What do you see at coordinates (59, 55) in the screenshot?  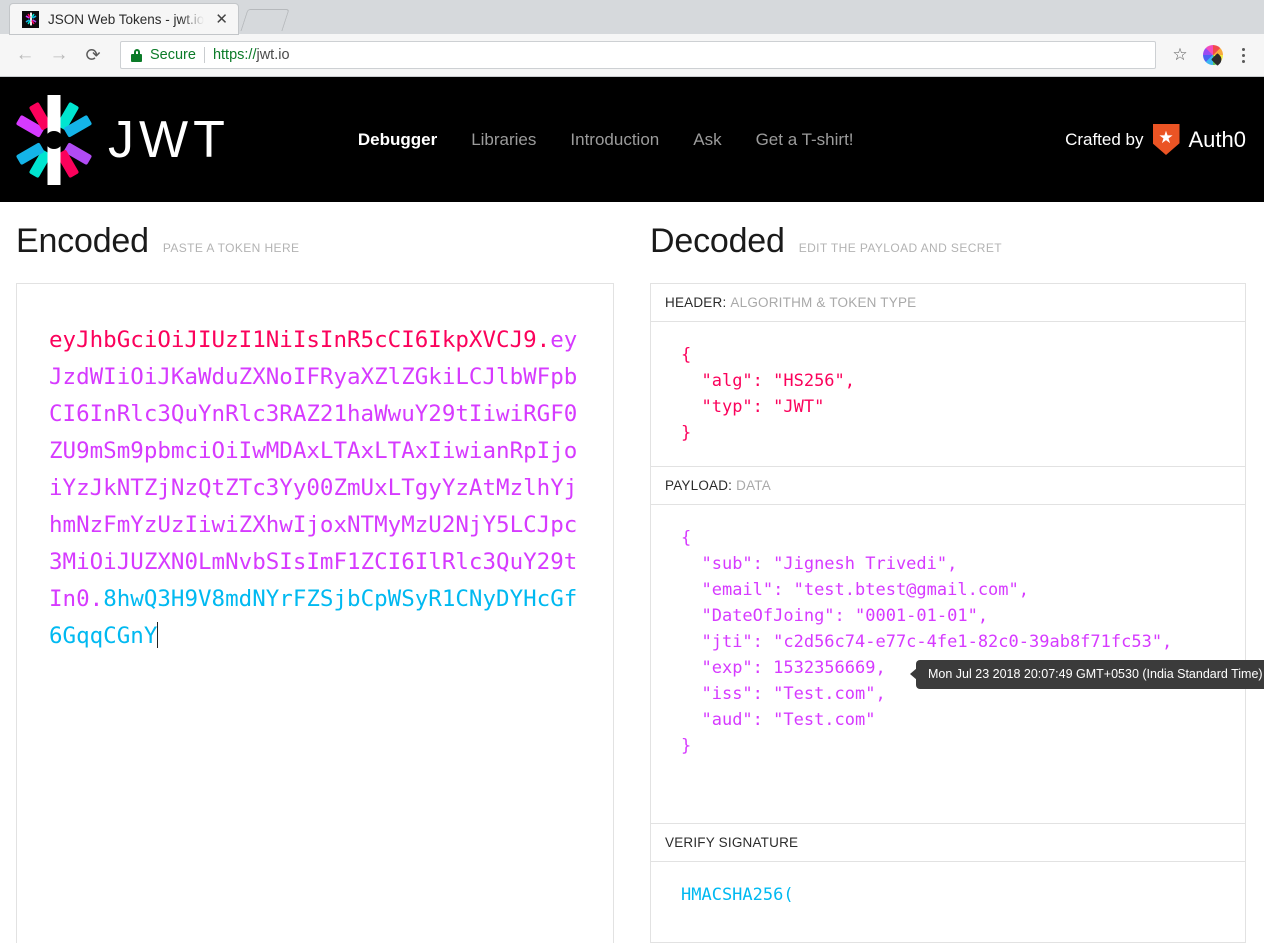 I see `forward-button: →` at bounding box center [59, 55].